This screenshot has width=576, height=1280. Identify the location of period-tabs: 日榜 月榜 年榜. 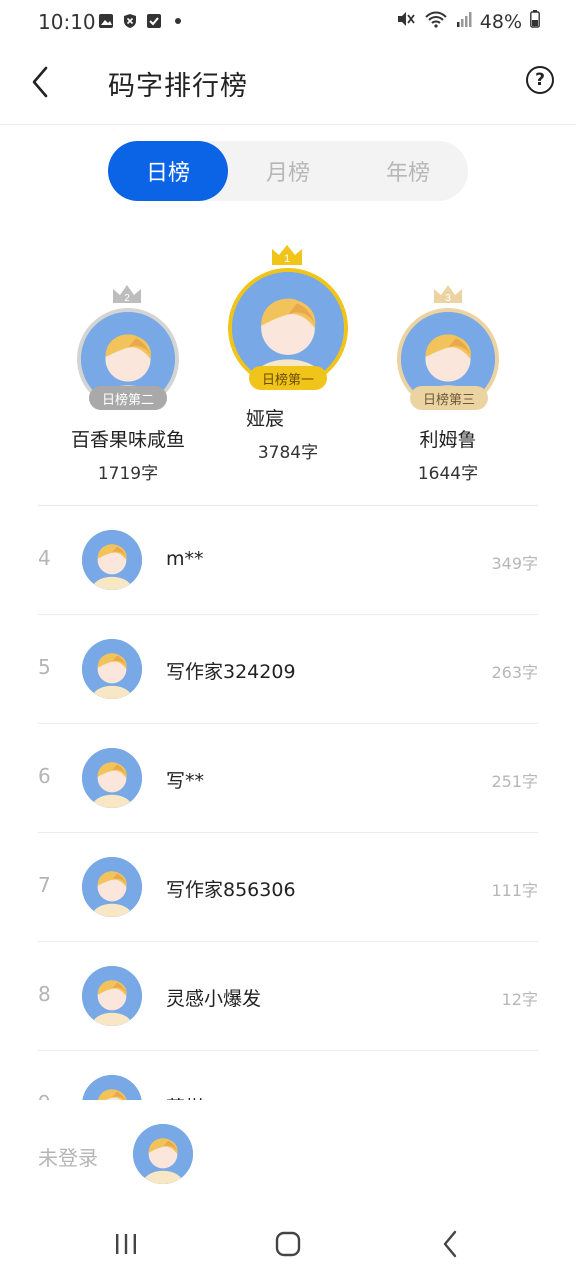
(288, 171).